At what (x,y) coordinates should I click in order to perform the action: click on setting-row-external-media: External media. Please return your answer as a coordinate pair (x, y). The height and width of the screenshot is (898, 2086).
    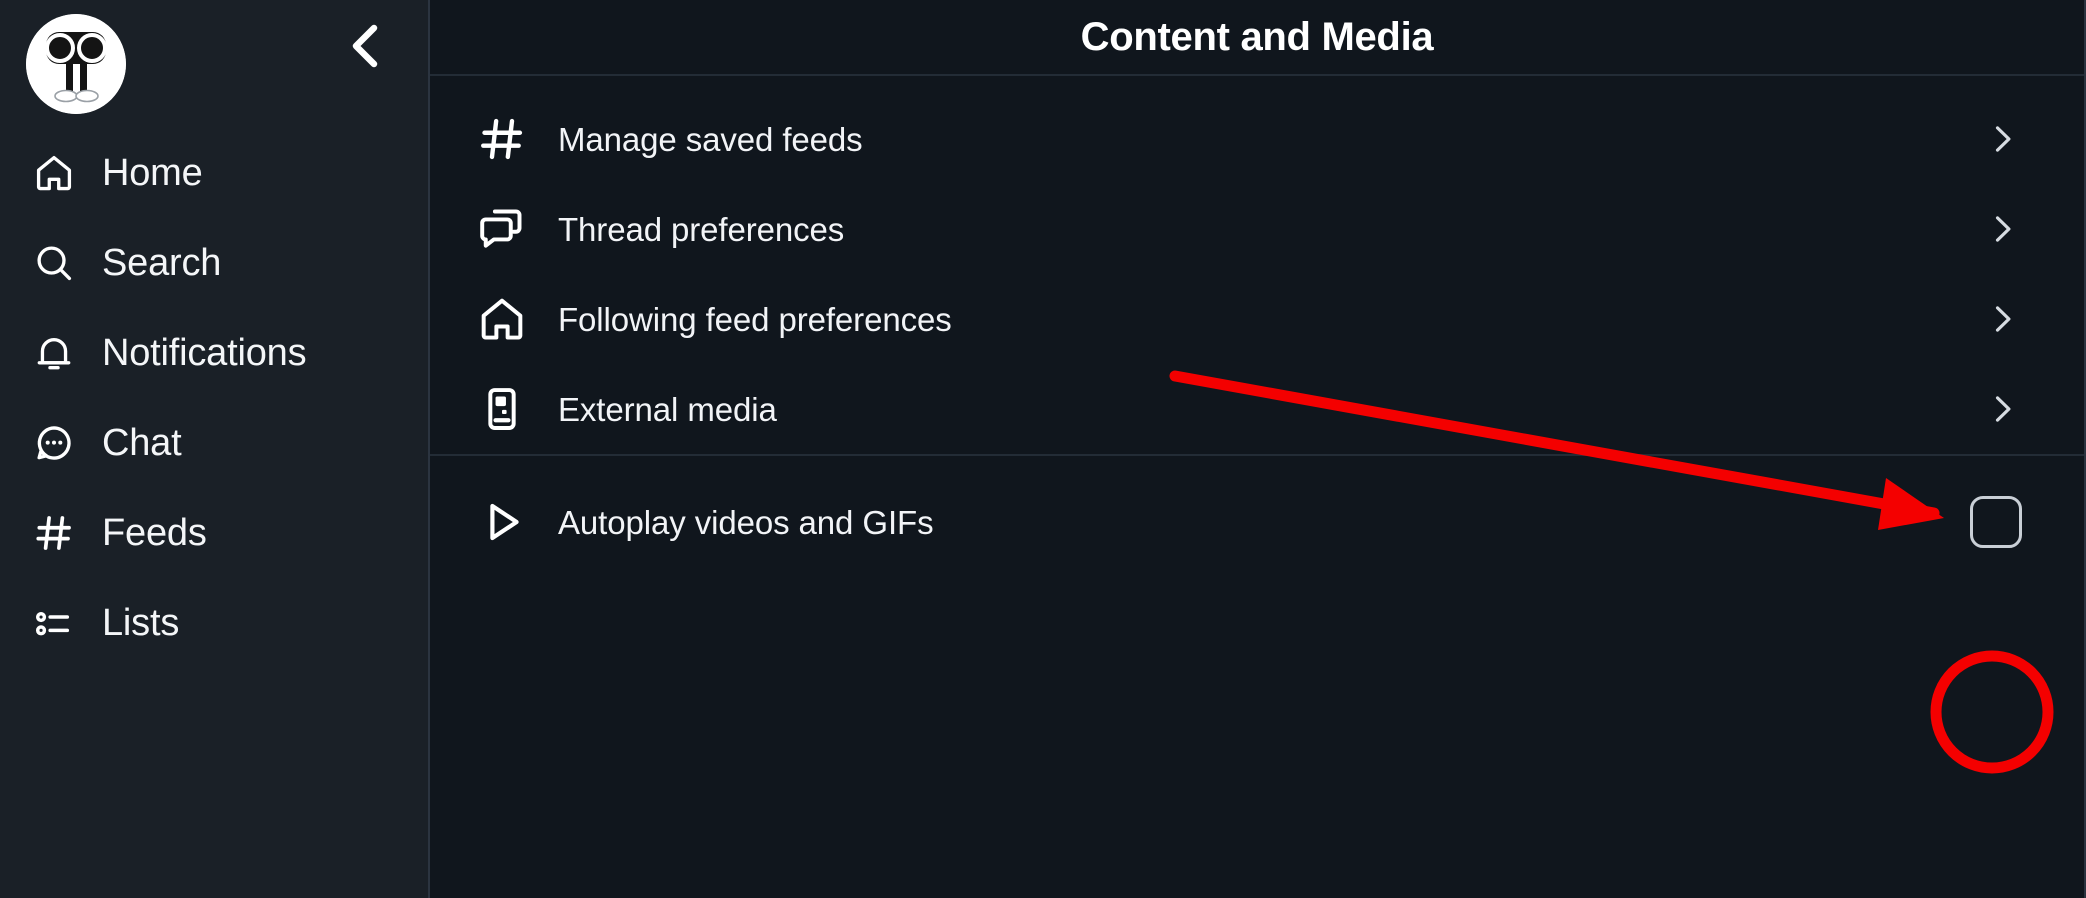
    Looking at the image, I should click on (1257, 409).